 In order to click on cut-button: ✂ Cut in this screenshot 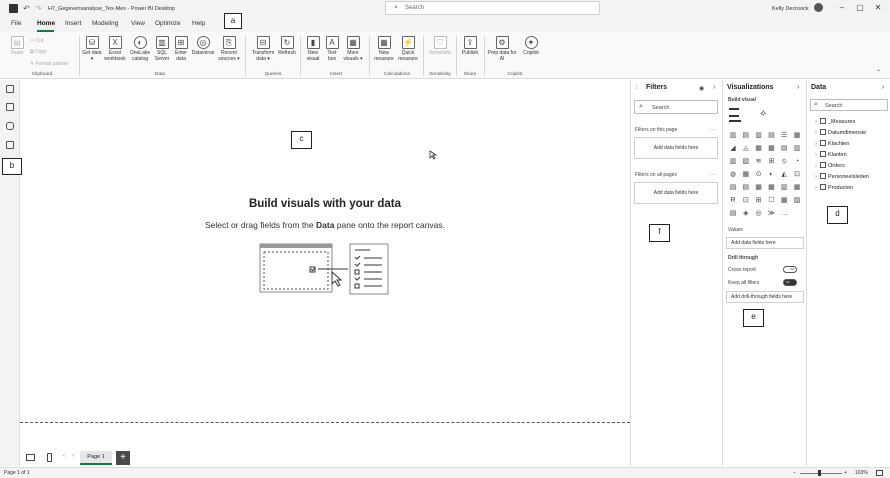, I will do `click(36, 41)`.